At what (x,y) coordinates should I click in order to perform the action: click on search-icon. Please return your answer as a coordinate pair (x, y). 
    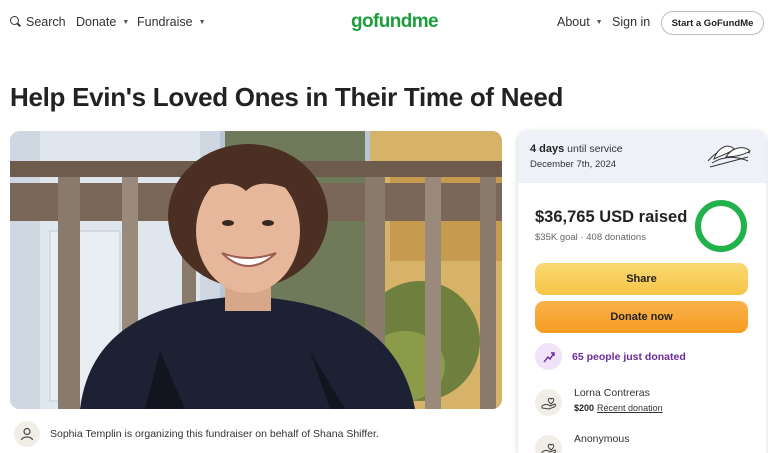
    Looking at the image, I should click on (16, 22).